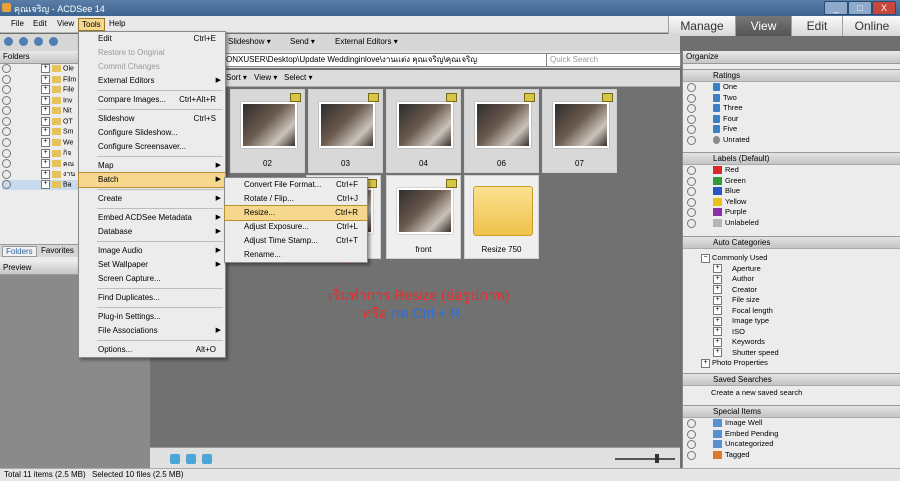 The height and width of the screenshot is (481, 900). I want to click on tab-favorites: Favorites, so click(57, 250).